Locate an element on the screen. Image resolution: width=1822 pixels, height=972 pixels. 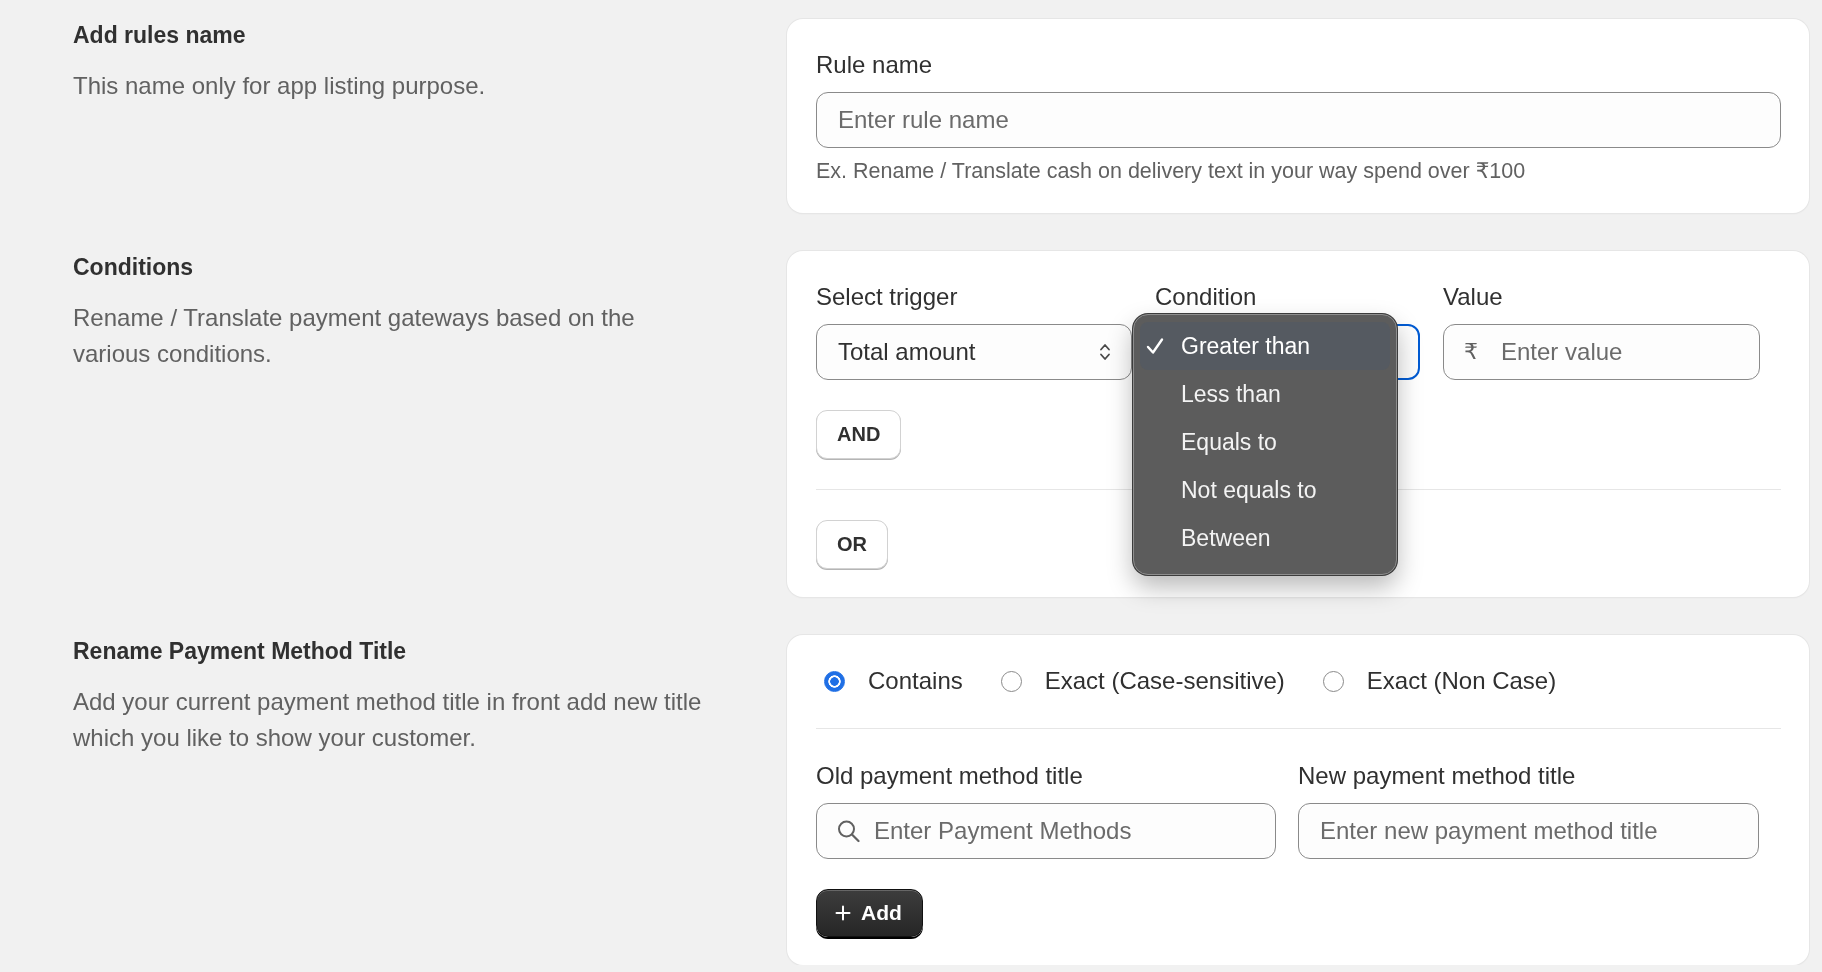
checkmark-icon is located at coordinates (1155, 346).